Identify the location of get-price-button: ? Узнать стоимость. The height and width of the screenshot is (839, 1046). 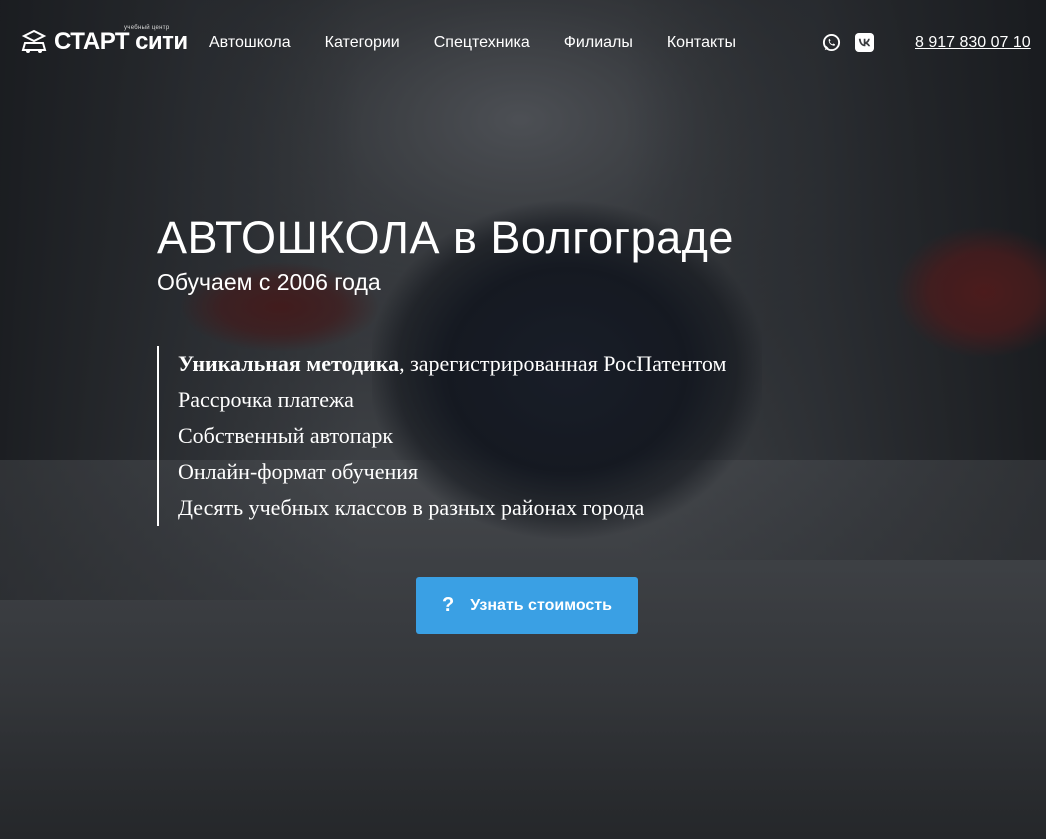
(527, 605).